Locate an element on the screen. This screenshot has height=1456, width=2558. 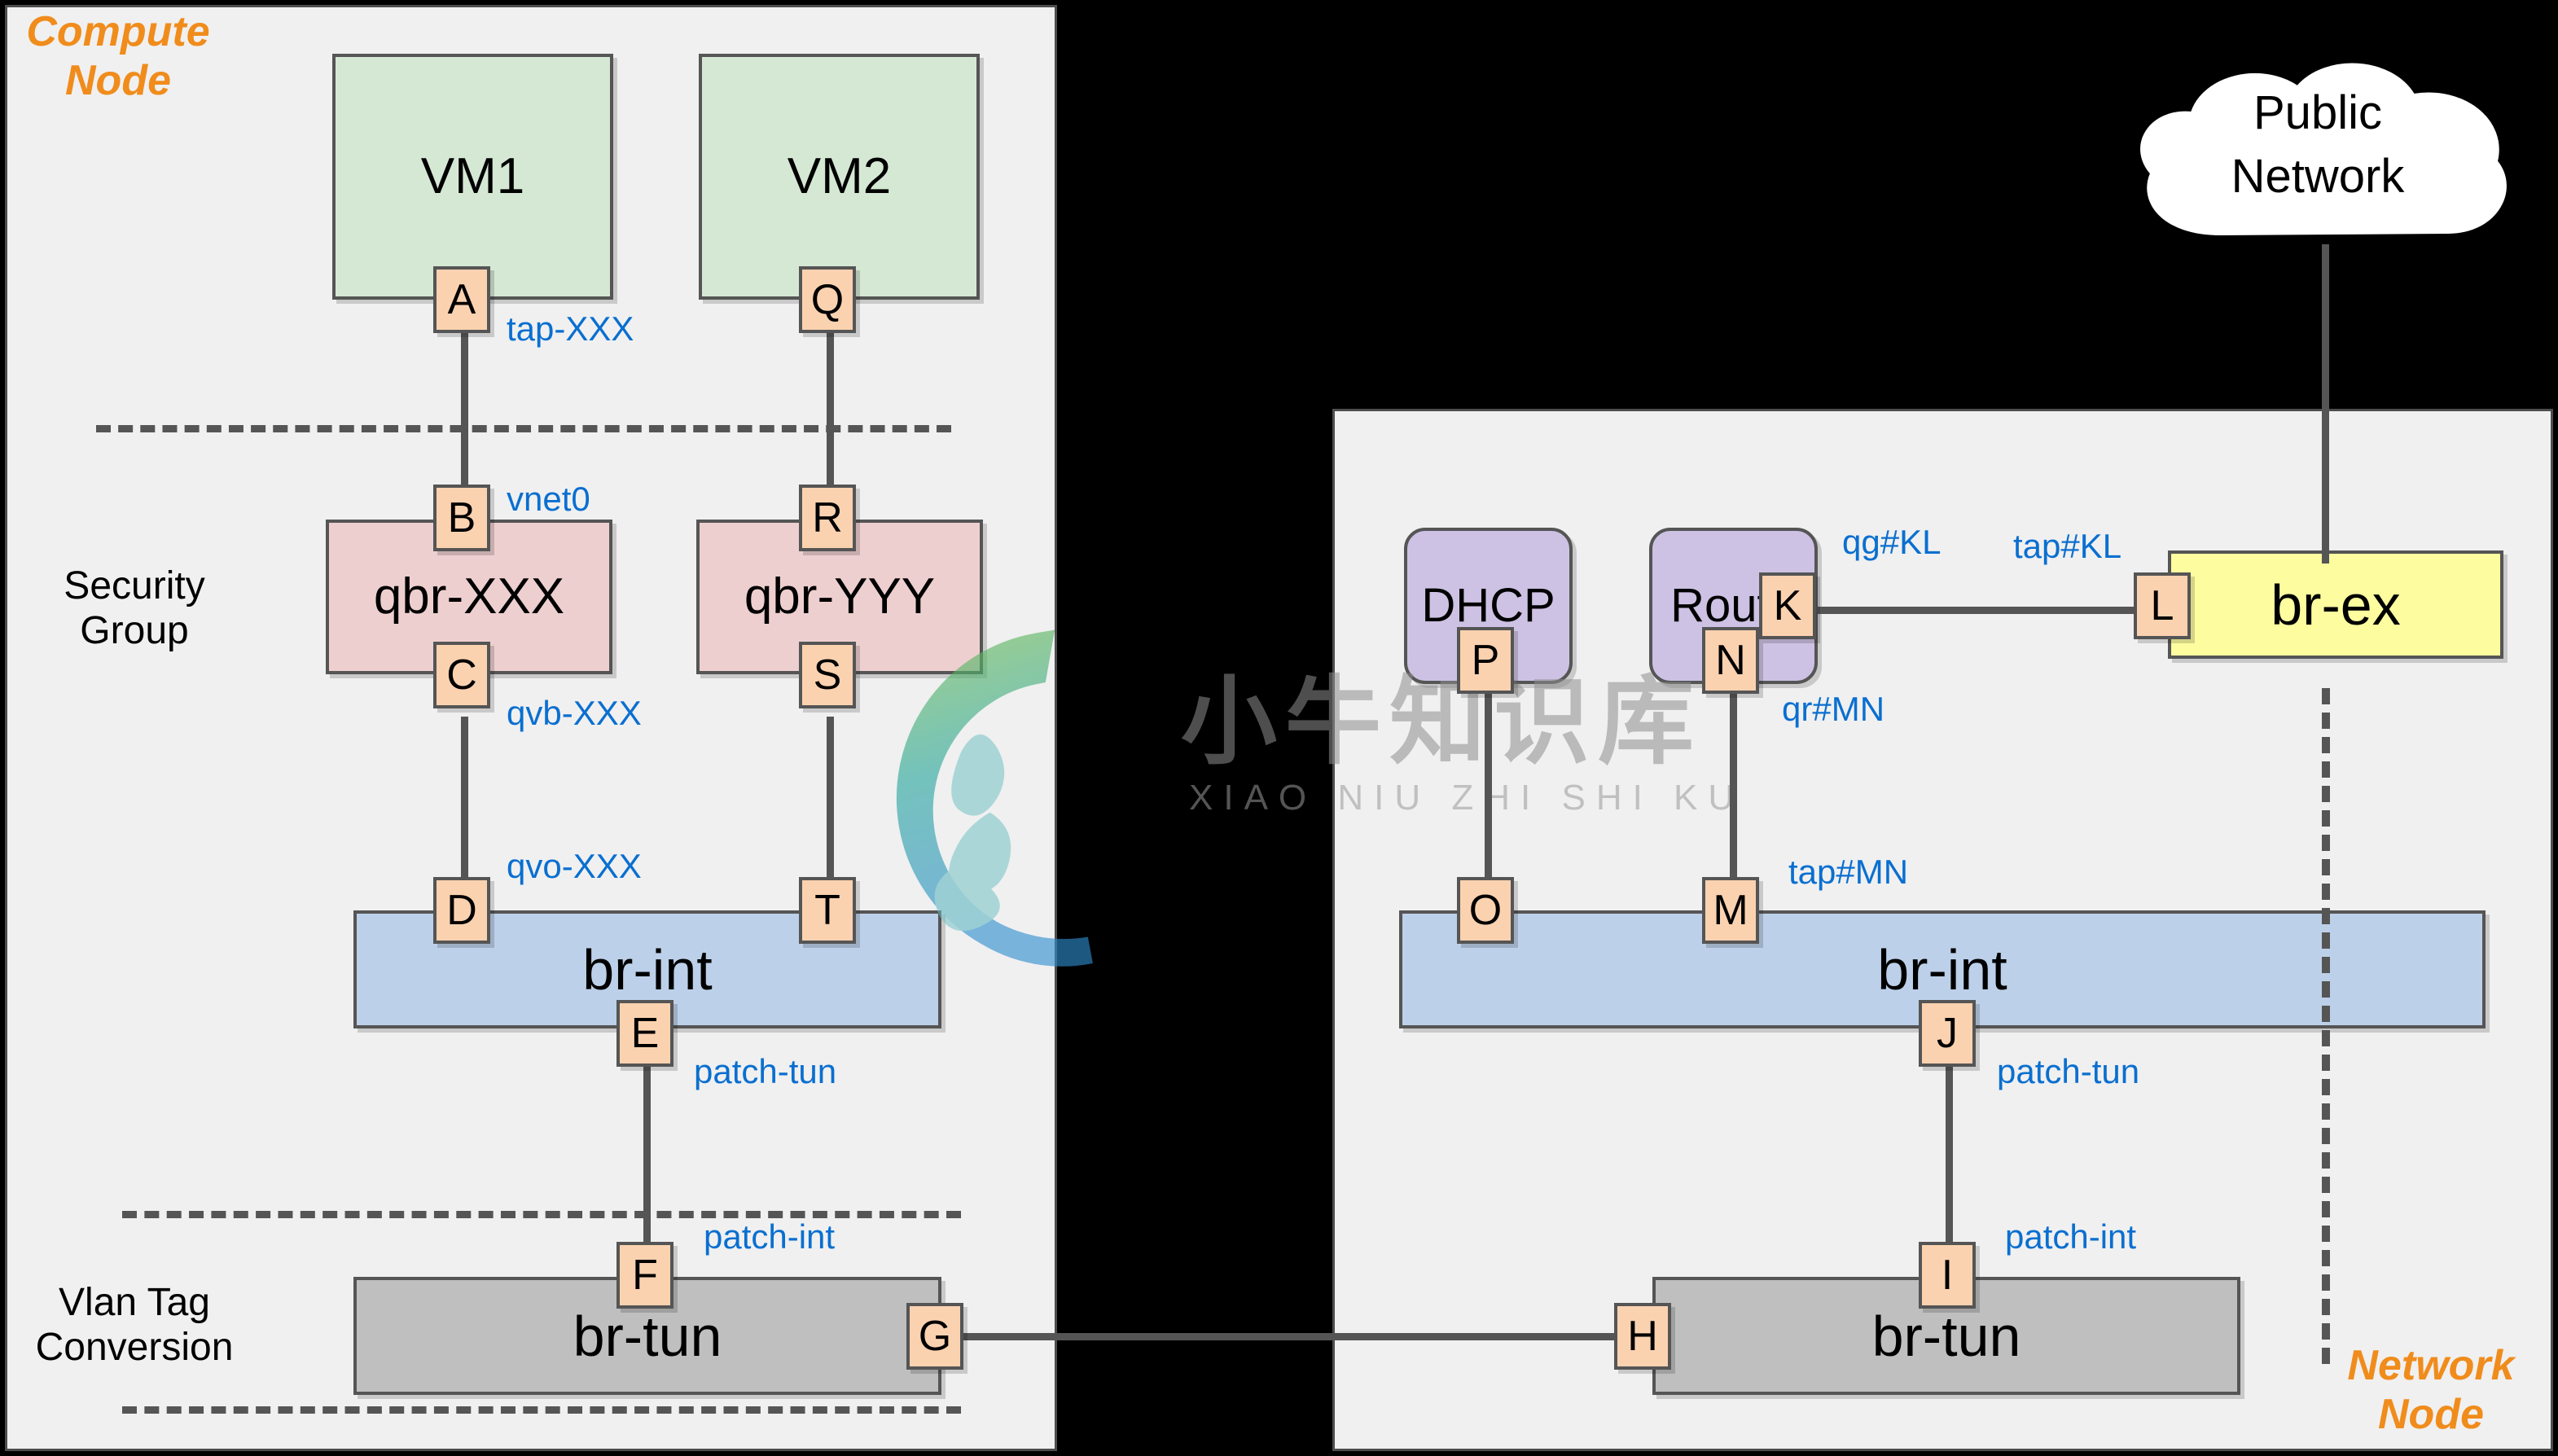
port-o-label: O is located at coordinates (1485, 911).